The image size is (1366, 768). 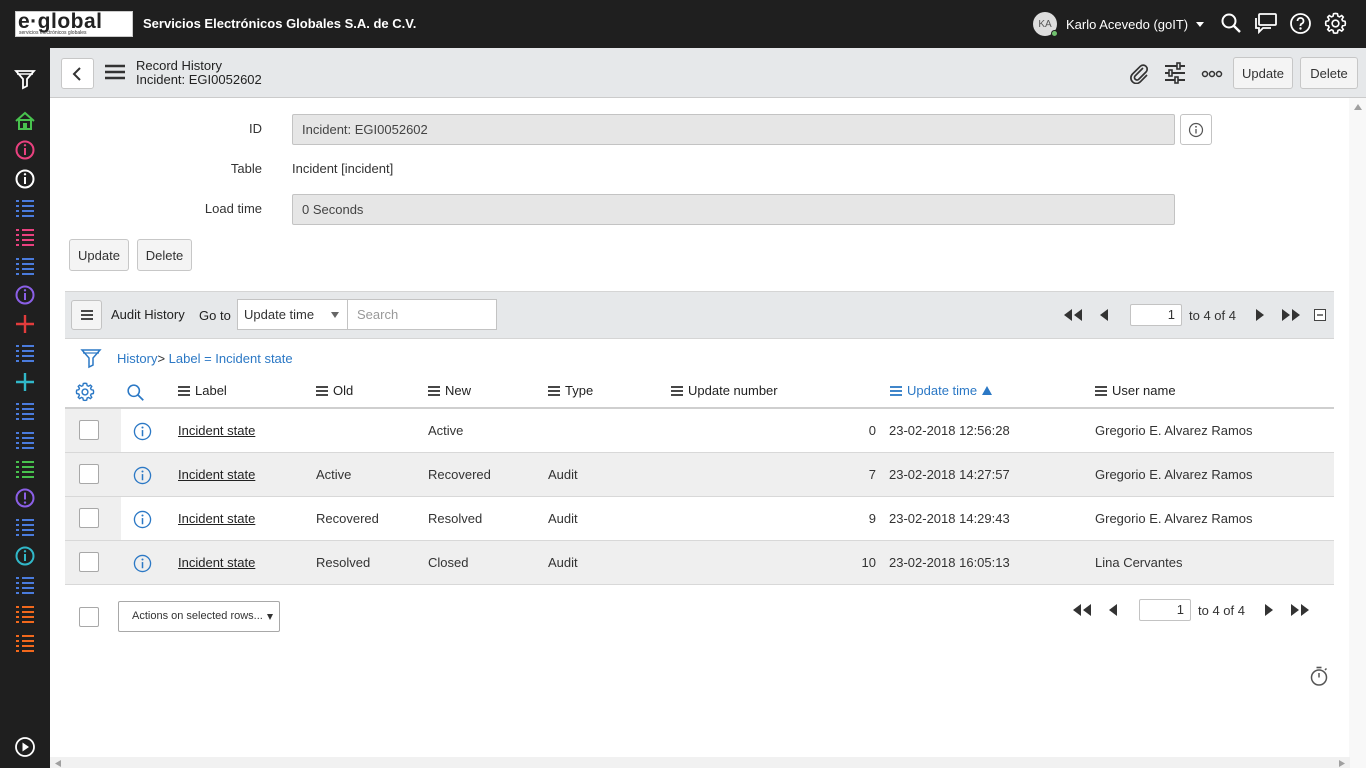 What do you see at coordinates (1357, 433) in the screenshot?
I see `vertical-scrollbar` at bounding box center [1357, 433].